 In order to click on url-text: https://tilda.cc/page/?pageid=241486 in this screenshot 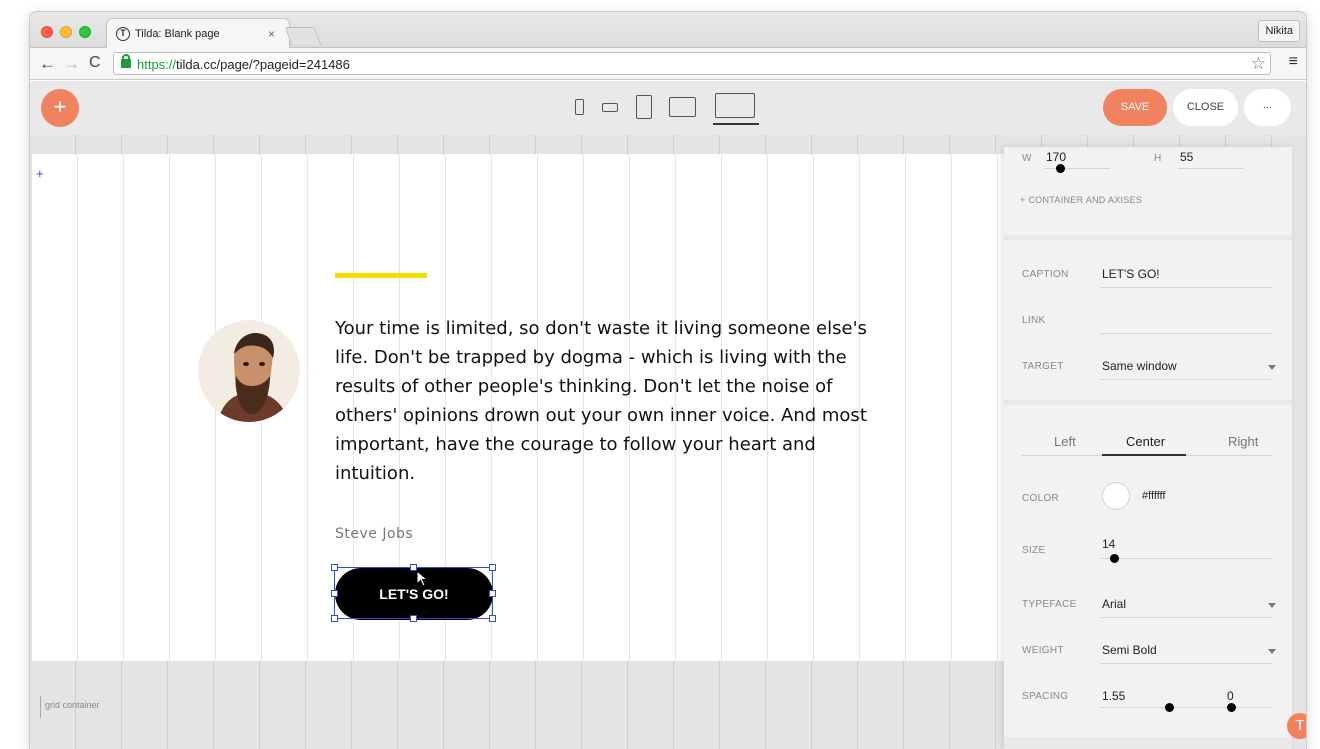, I will do `click(243, 64)`.